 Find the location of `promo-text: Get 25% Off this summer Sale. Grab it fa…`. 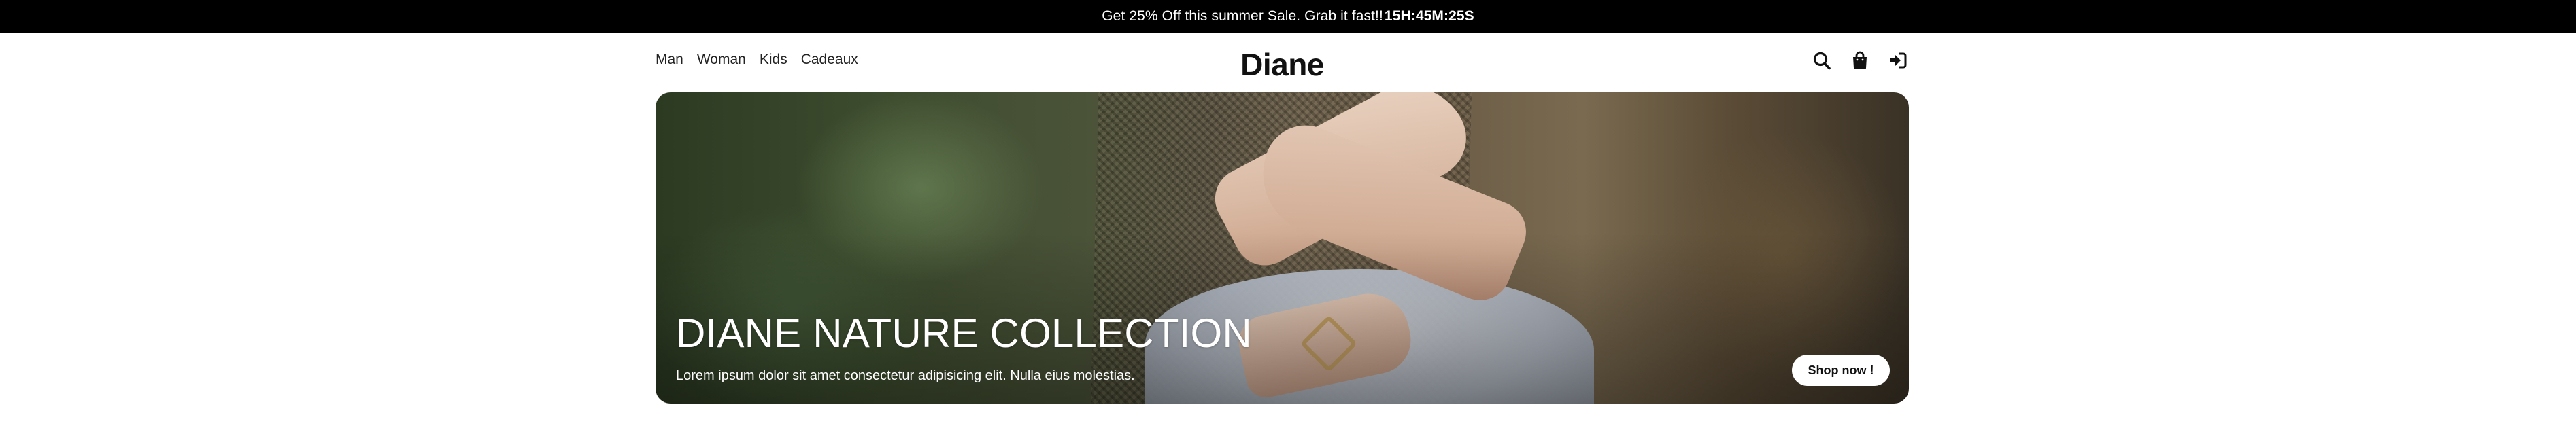

promo-text: Get 25% Off this summer Sale. Grab it fa… is located at coordinates (1242, 16).